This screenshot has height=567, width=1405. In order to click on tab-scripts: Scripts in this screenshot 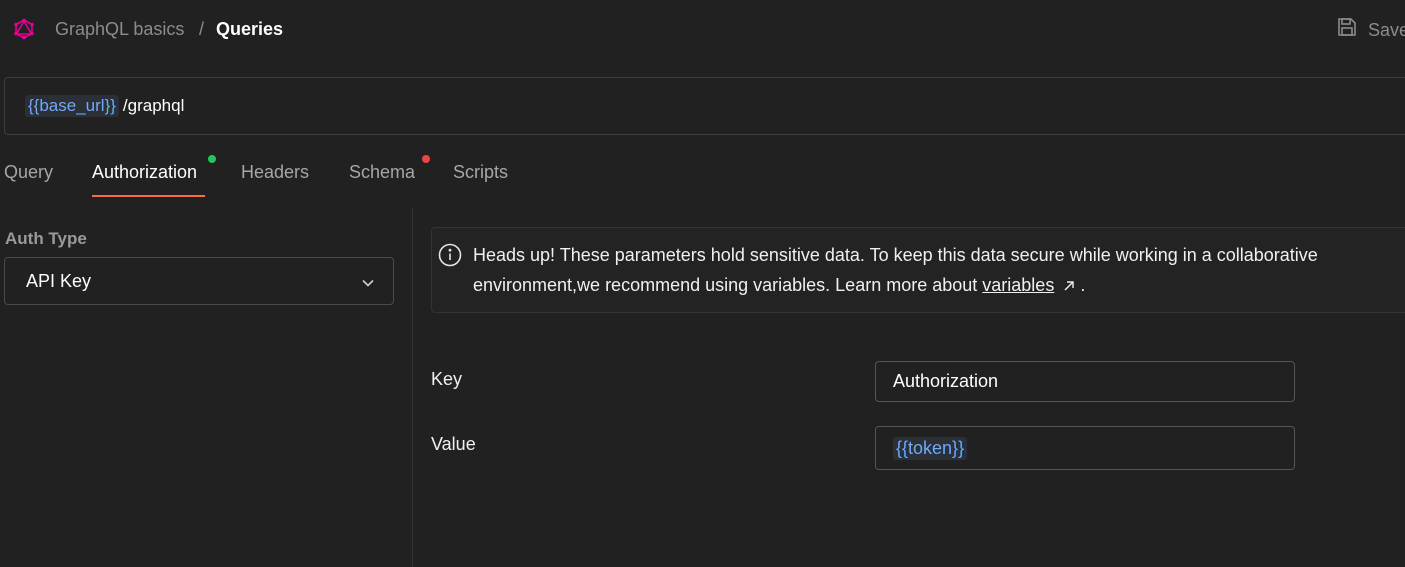, I will do `click(480, 172)`.